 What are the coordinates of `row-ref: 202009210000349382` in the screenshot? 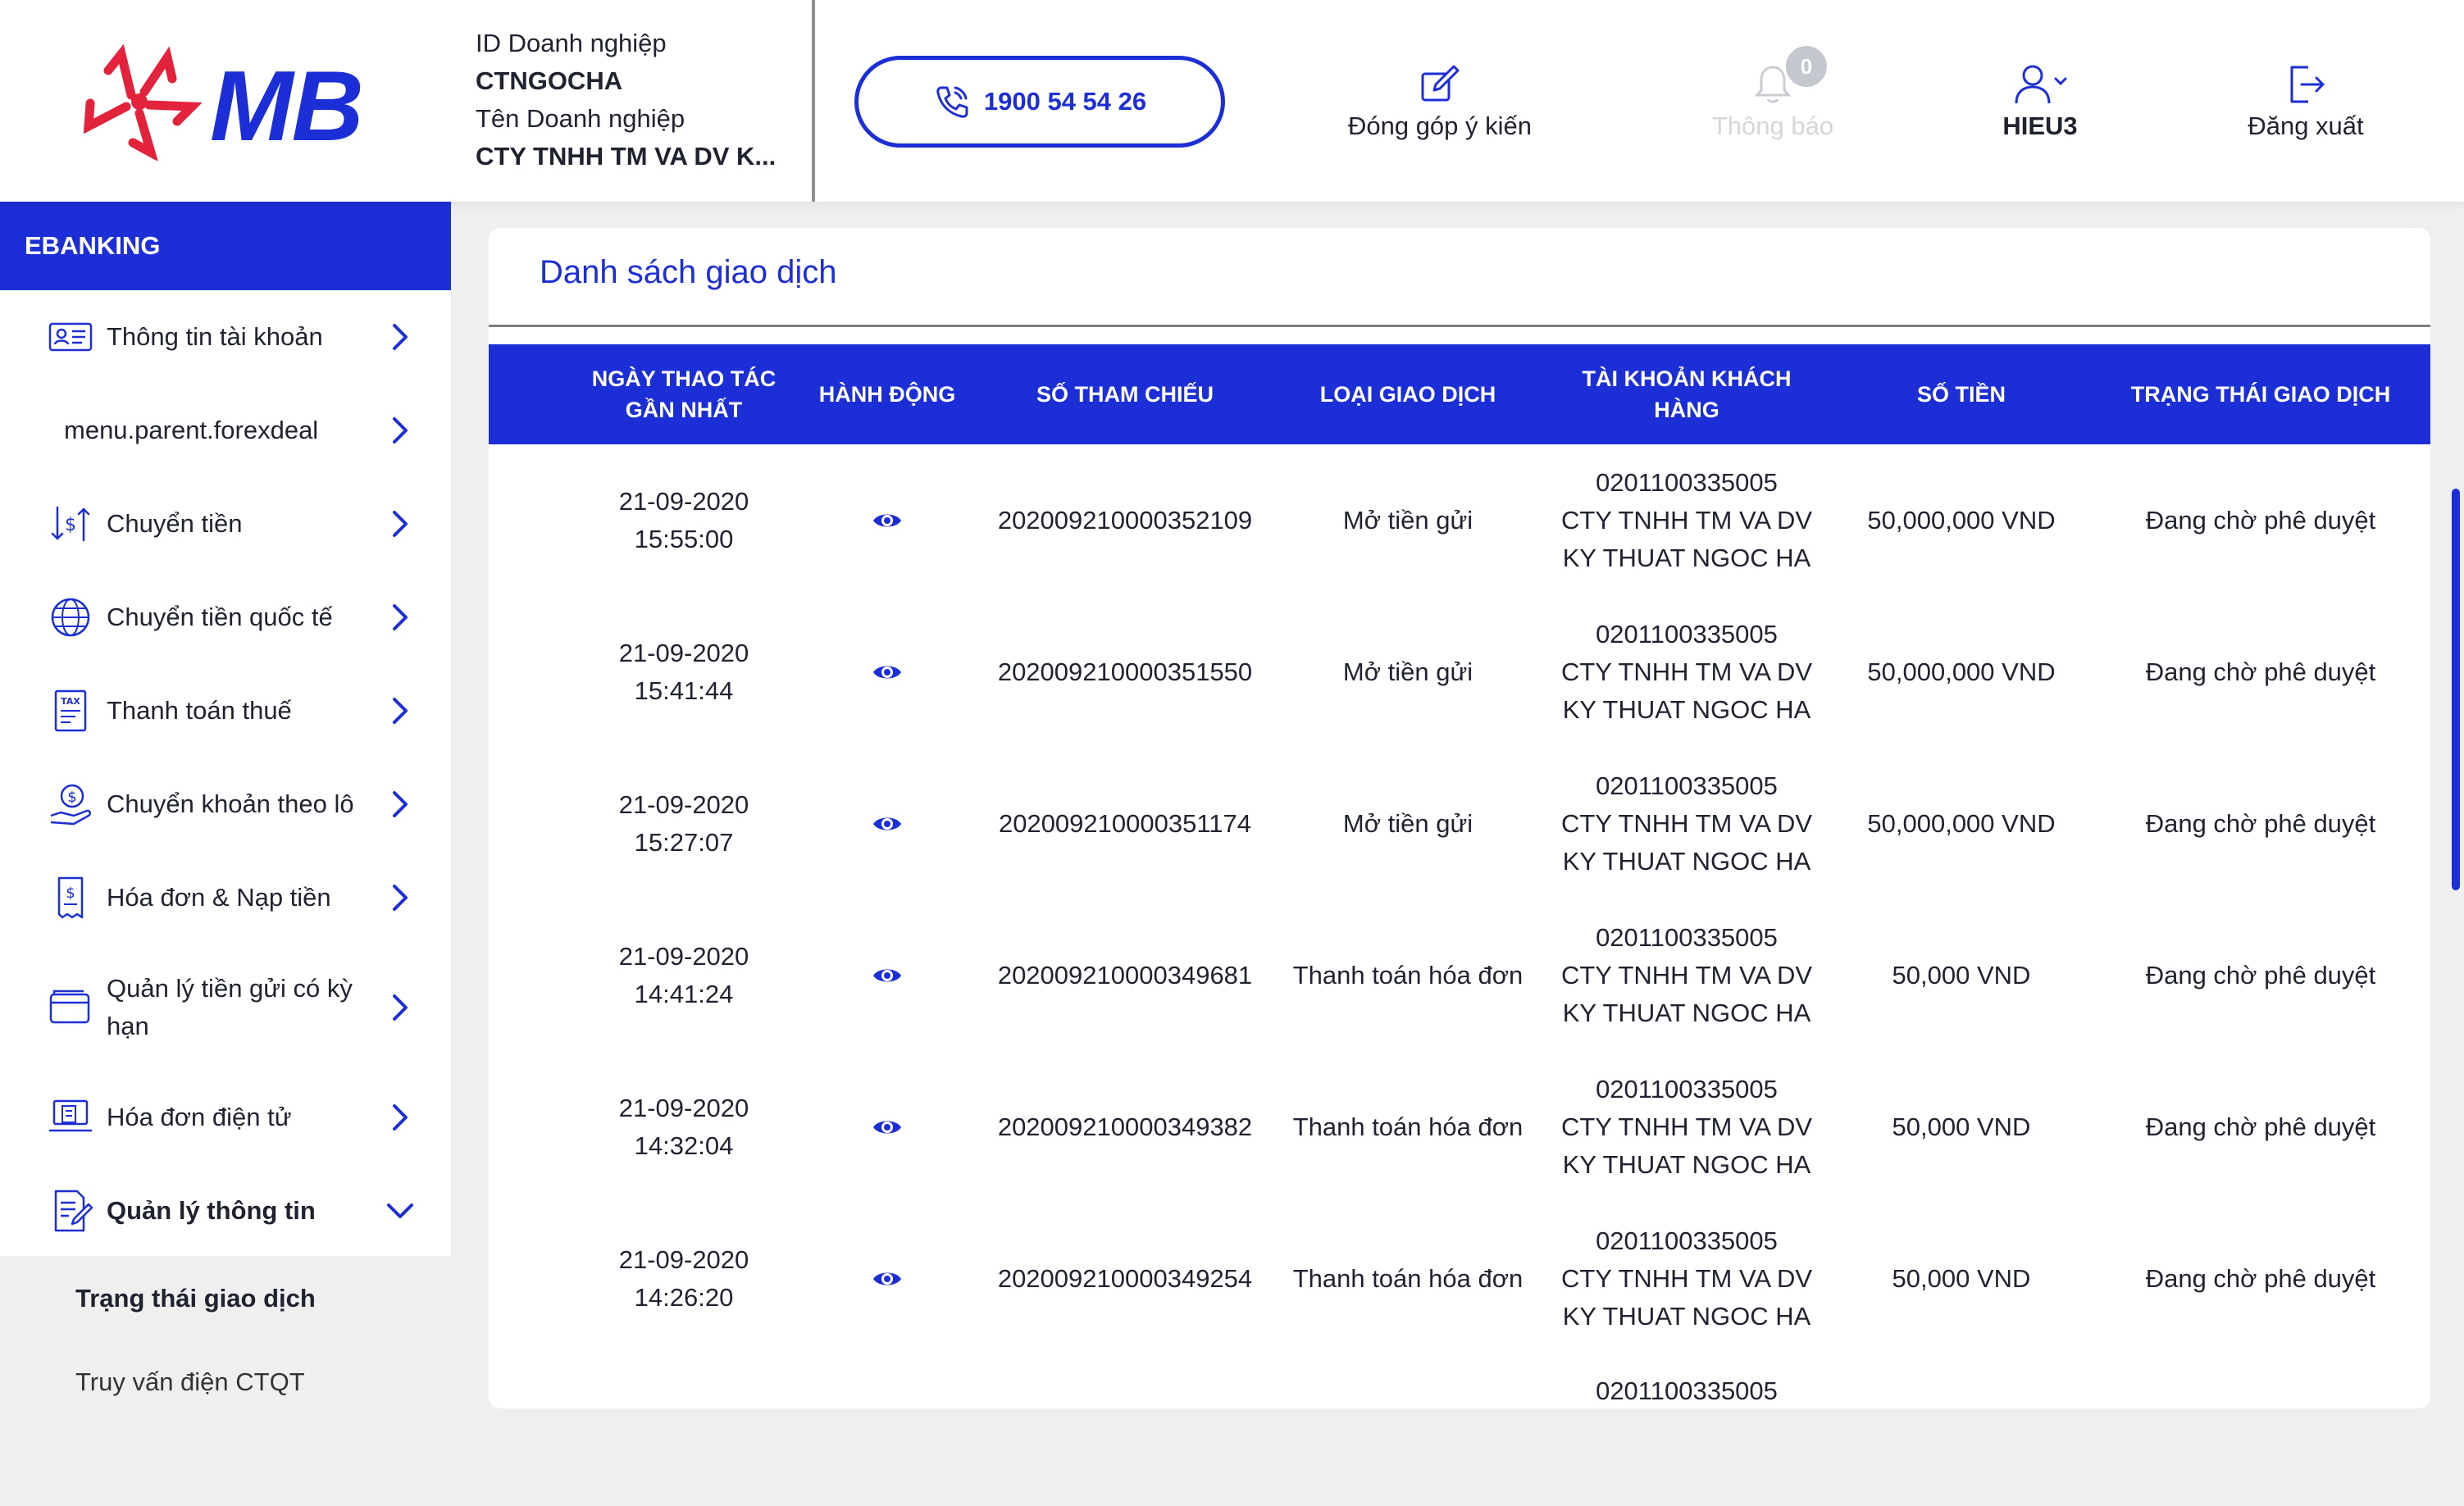 It's located at (1125, 1126).